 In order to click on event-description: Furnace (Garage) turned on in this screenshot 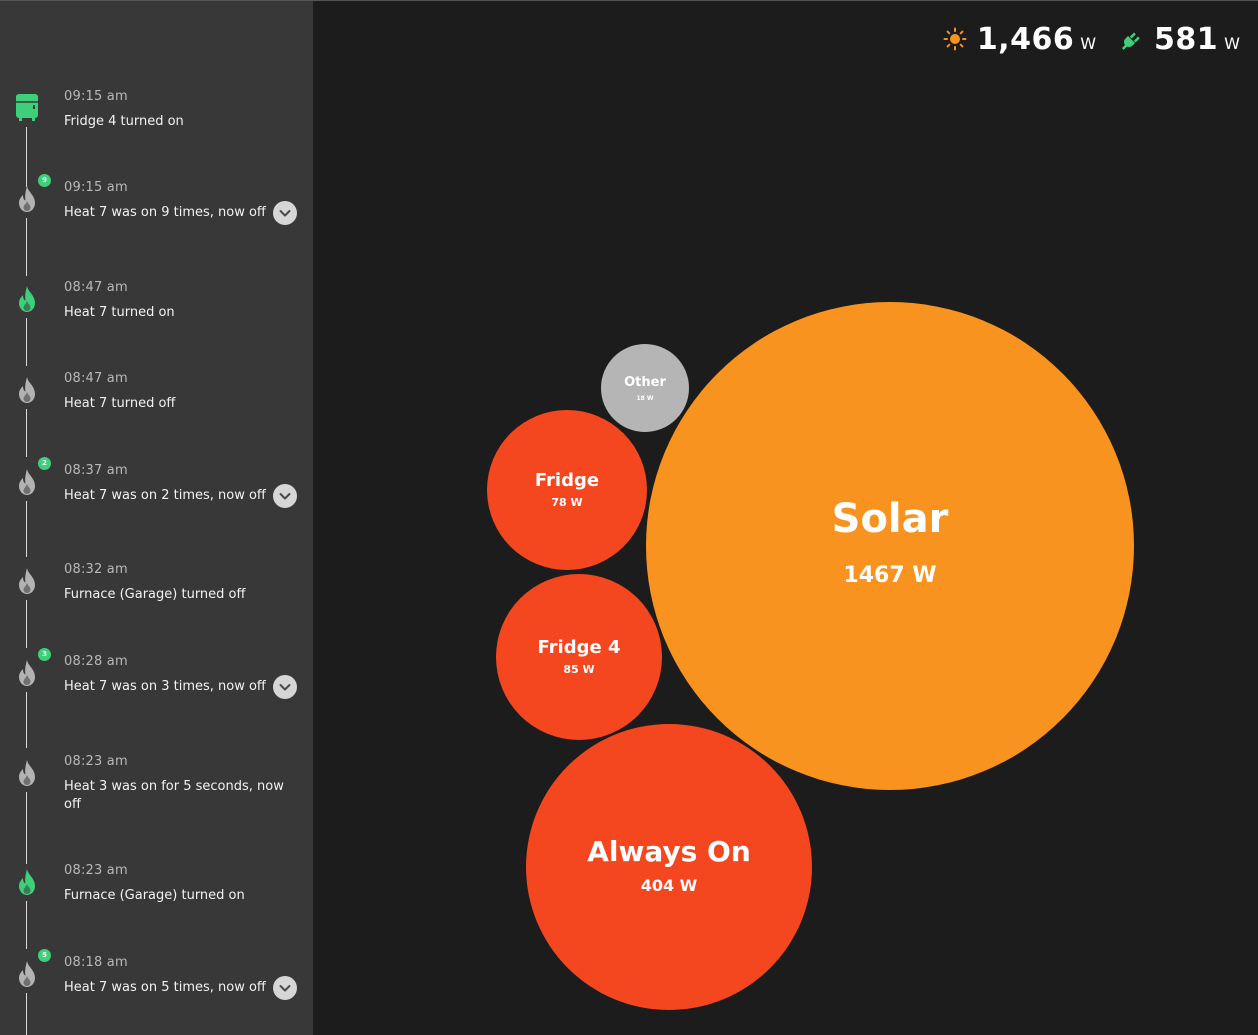, I will do `click(154, 895)`.